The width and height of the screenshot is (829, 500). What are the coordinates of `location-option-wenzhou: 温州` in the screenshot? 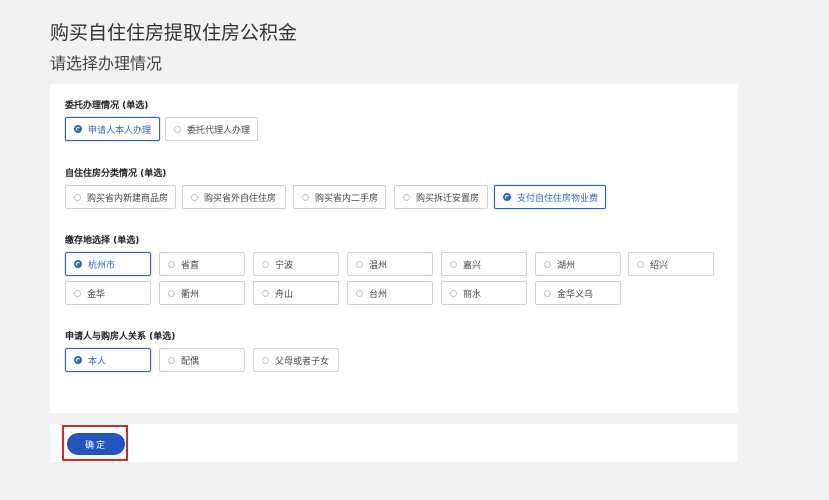 It's located at (390, 264).